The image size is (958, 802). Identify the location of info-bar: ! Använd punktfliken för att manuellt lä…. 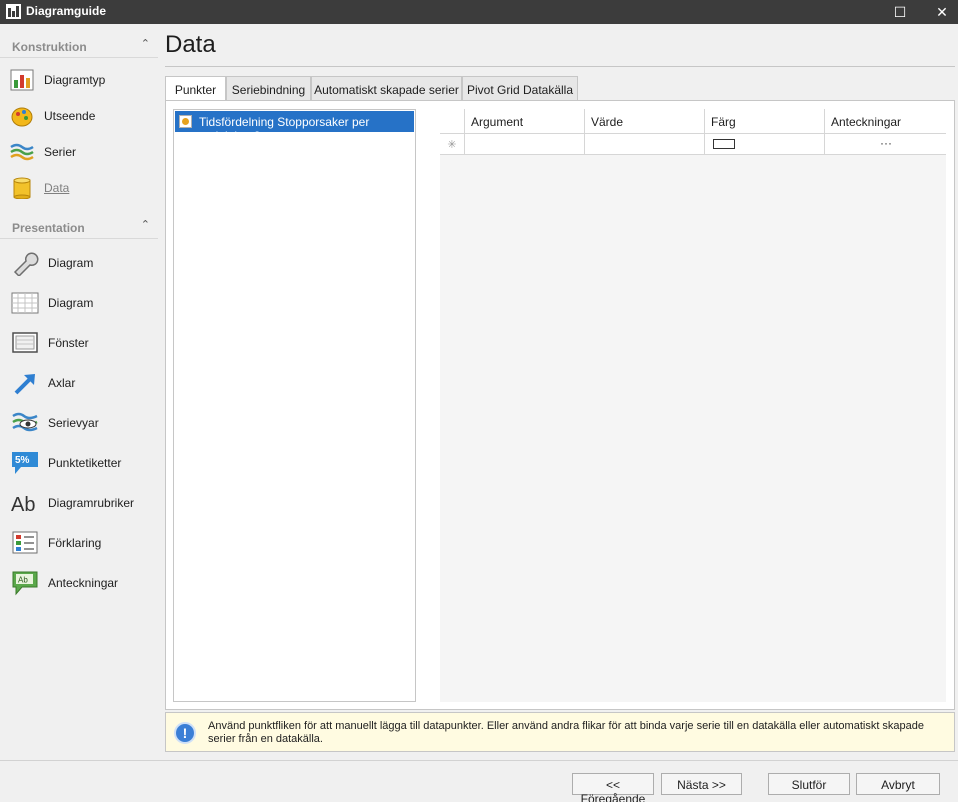
(560, 732).